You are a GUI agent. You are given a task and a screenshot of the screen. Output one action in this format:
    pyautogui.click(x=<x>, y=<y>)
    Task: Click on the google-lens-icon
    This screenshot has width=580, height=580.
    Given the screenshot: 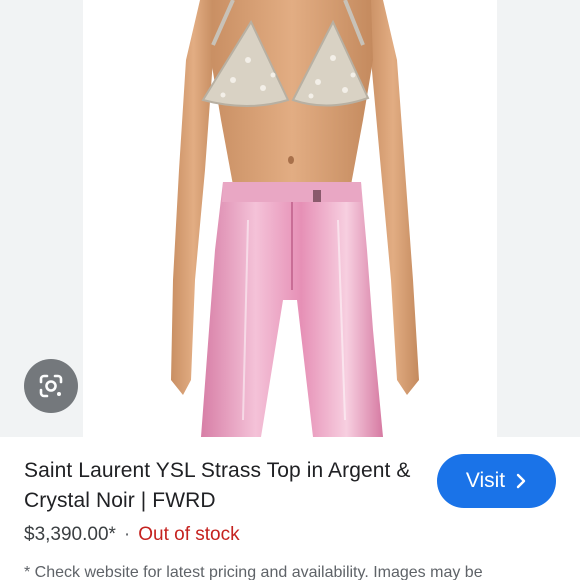 What is the action you would take?
    pyautogui.click(x=51, y=386)
    